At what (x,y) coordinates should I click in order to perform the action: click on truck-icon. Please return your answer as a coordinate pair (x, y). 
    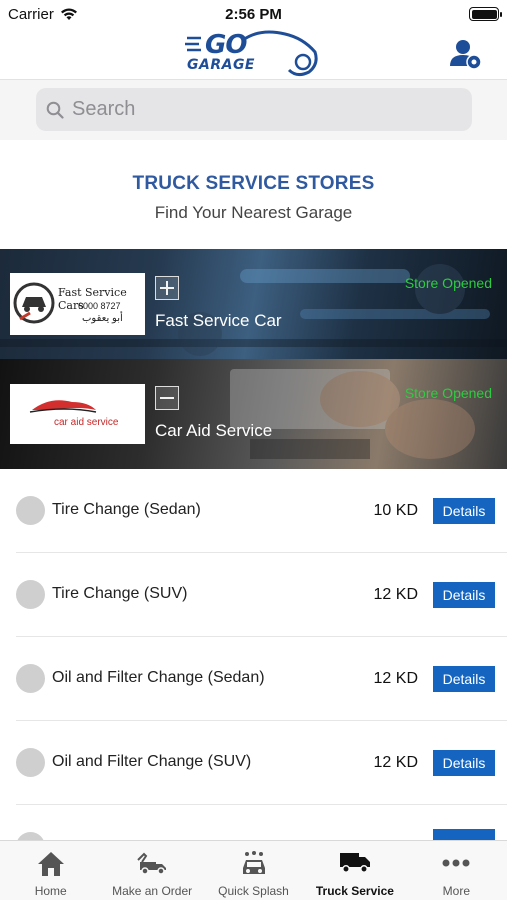
    Looking at the image, I should click on (354, 863).